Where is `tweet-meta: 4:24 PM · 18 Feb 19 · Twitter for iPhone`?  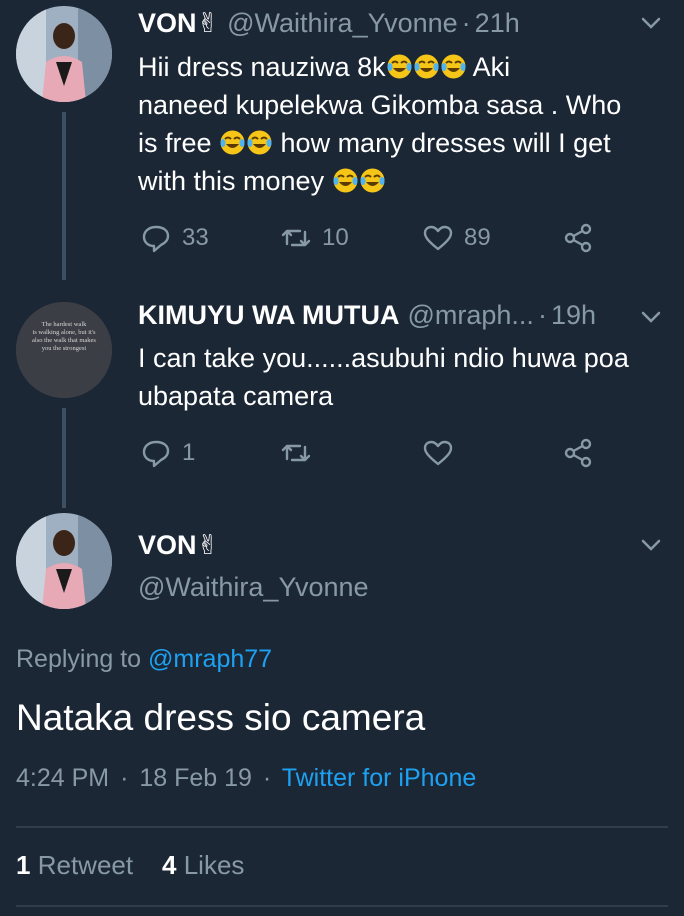 tweet-meta: 4:24 PM · 18 Feb 19 · Twitter for iPhone is located at coordinates (246, 778).